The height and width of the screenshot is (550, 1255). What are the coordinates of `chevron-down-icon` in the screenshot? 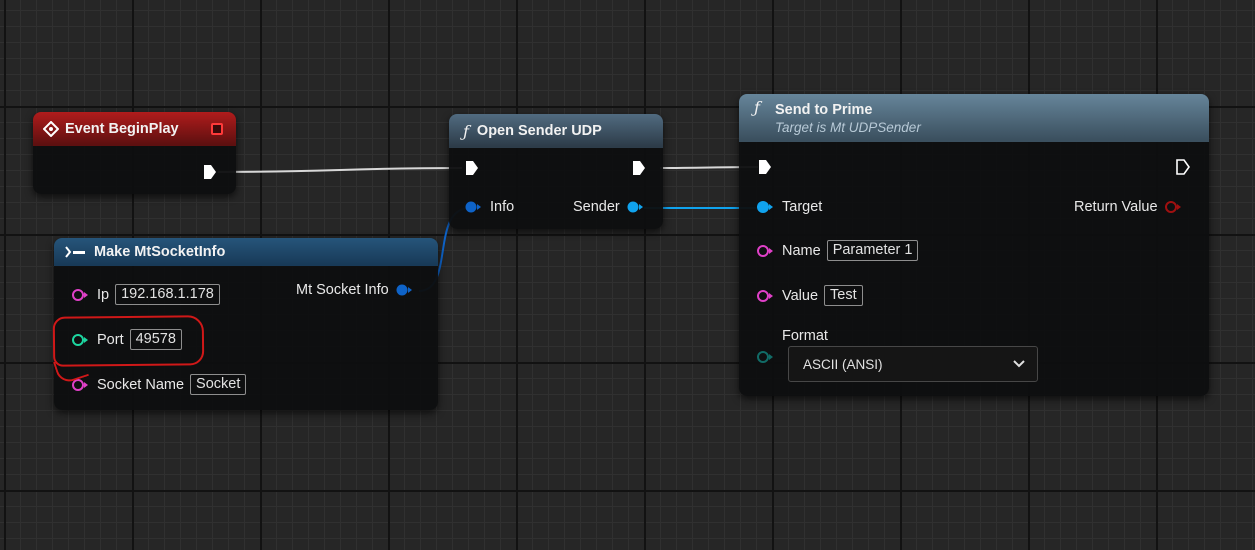 It's located at (1019, 364).